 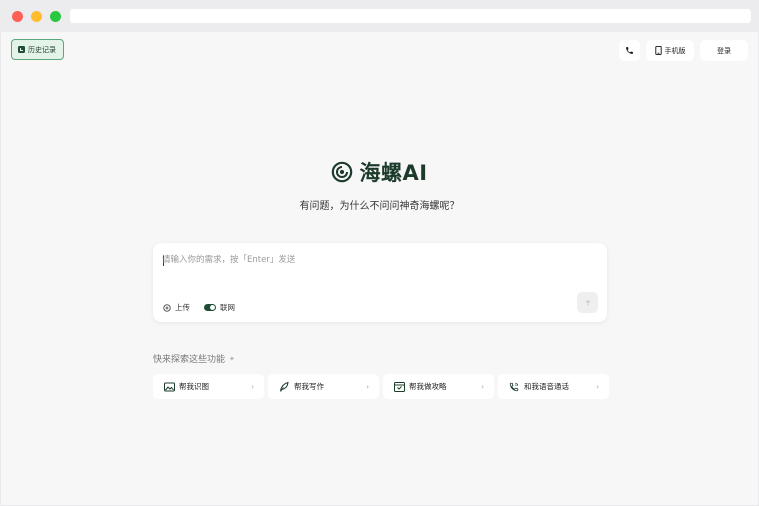 I want to click on feature-writing: 帮我写作 ›, so click(x=323, y=386).